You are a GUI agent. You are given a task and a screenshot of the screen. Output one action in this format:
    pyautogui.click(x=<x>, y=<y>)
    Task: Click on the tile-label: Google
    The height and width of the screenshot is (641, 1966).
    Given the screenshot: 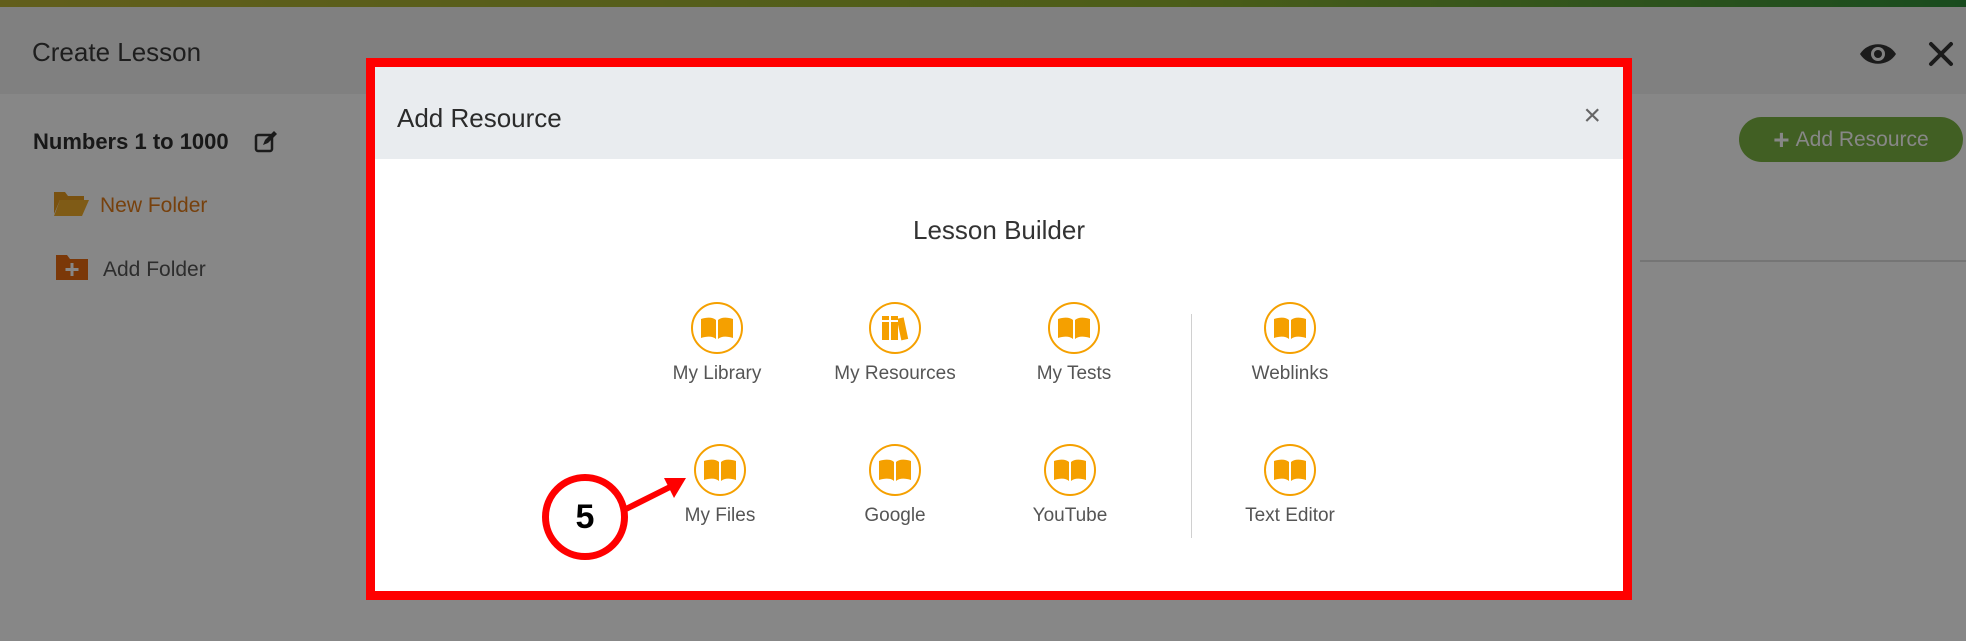 What is the action you would take?
    pyautogui.click(x=895, y=515)
    